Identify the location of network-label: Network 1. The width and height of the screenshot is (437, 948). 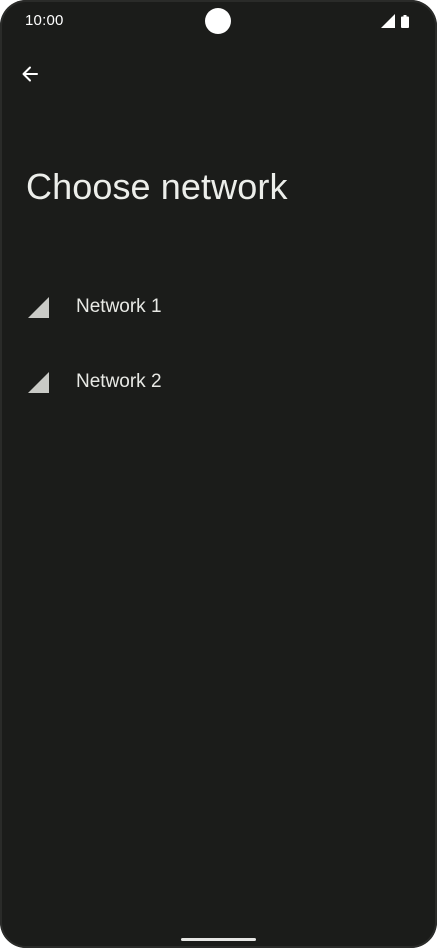
(119, 306).